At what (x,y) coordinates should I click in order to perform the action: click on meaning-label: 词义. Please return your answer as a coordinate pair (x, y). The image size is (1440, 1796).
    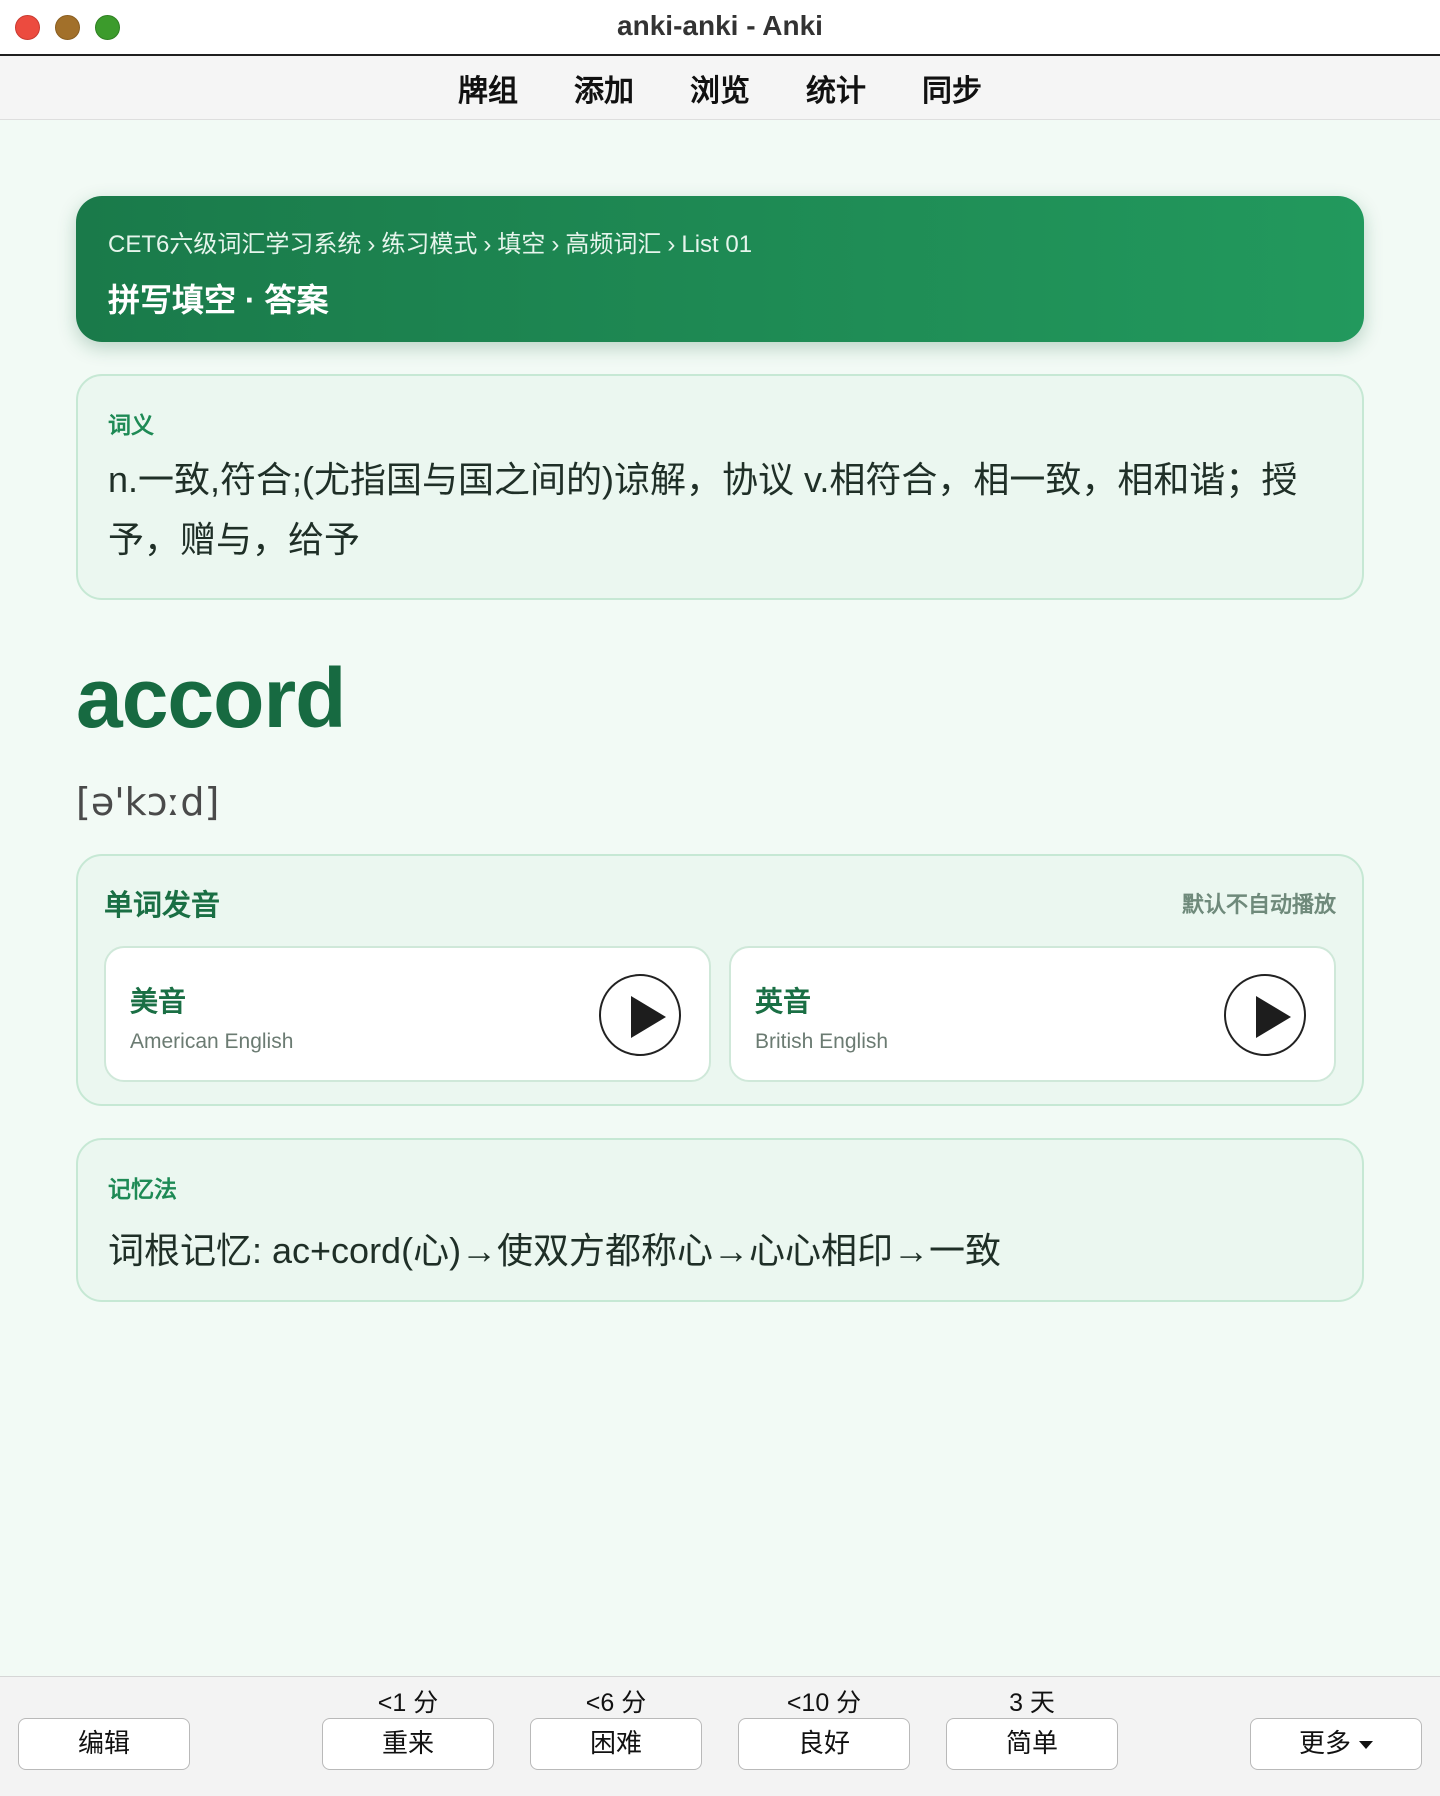
    Looking at the image, I should click on (131, 425).